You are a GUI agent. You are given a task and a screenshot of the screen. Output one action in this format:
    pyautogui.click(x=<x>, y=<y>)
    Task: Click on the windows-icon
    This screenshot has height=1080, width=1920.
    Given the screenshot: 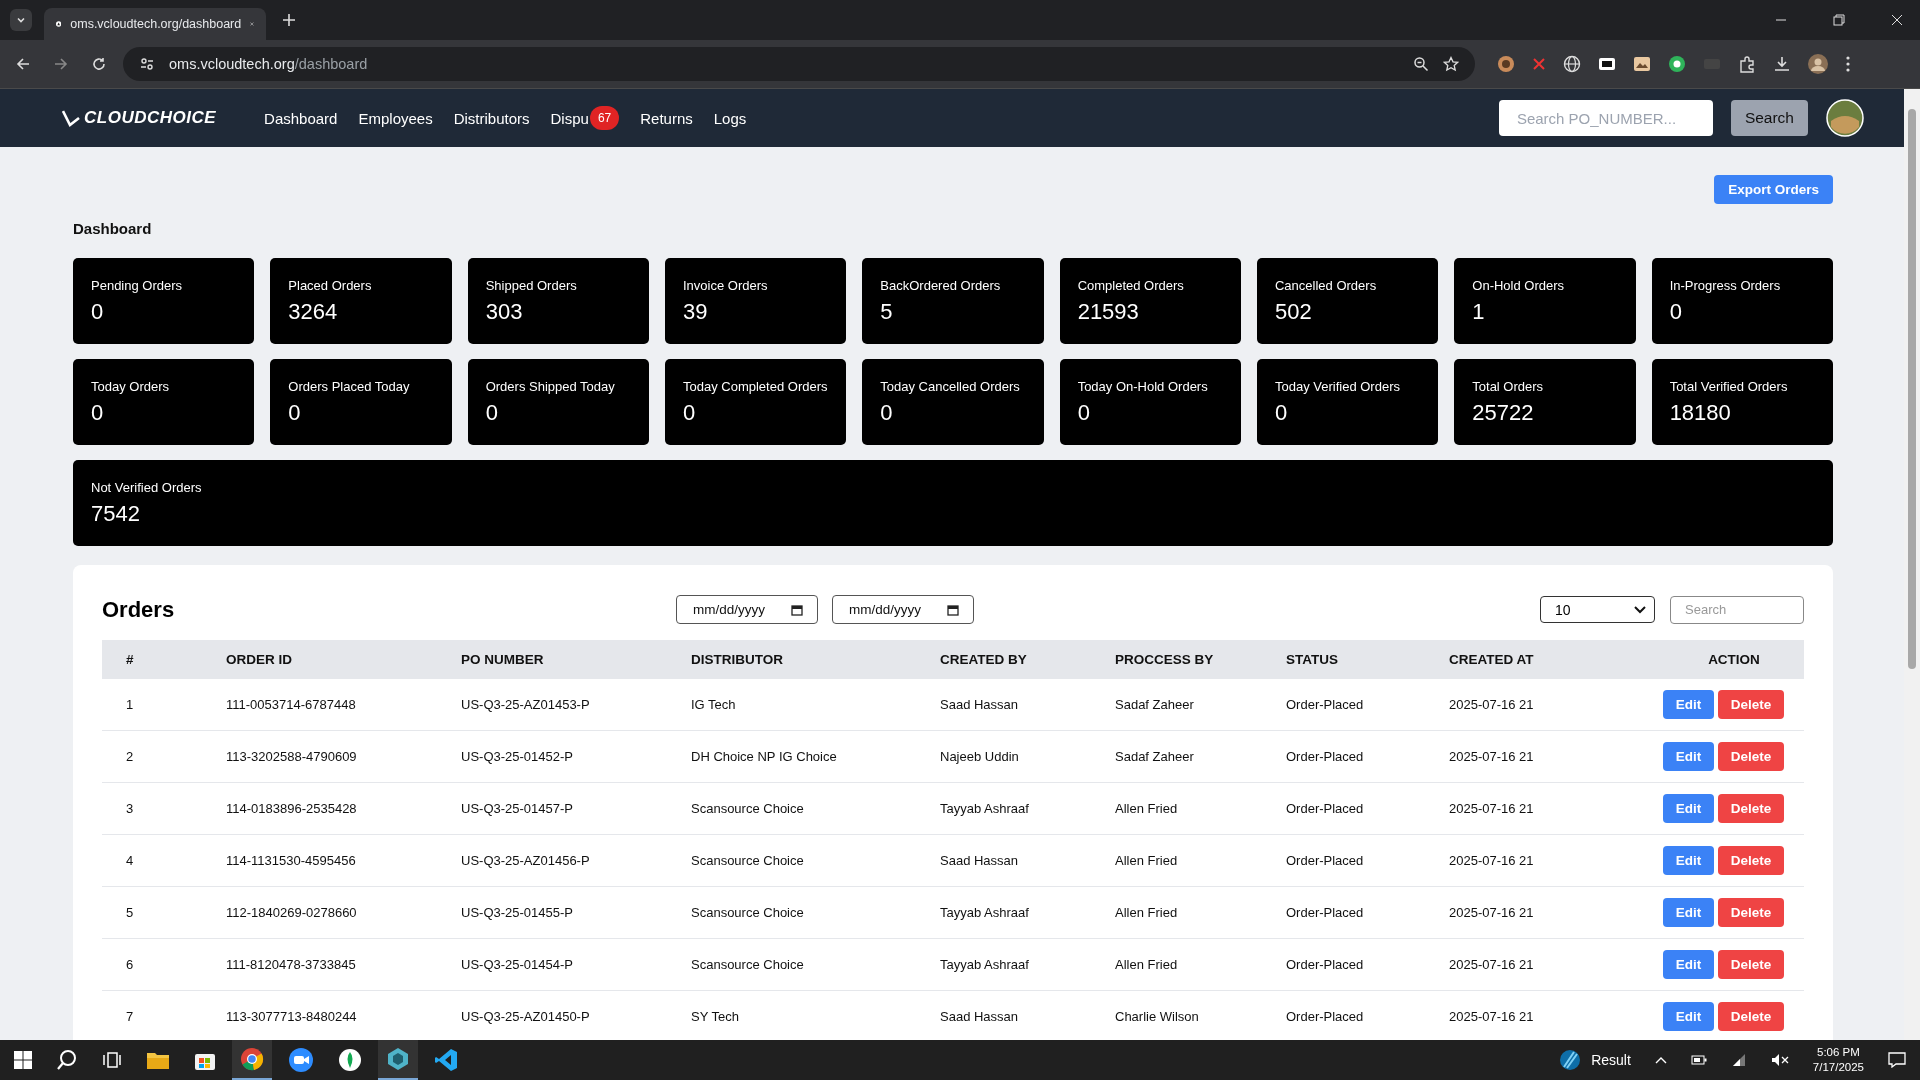 What is the action you would take?
    pyautogui.click(x=23, y=1060)
    